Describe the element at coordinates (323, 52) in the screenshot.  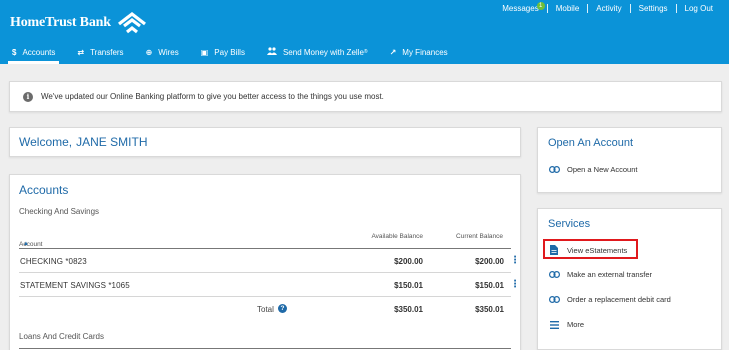
I see `nav-label: Send Money with Zelle` at that location.